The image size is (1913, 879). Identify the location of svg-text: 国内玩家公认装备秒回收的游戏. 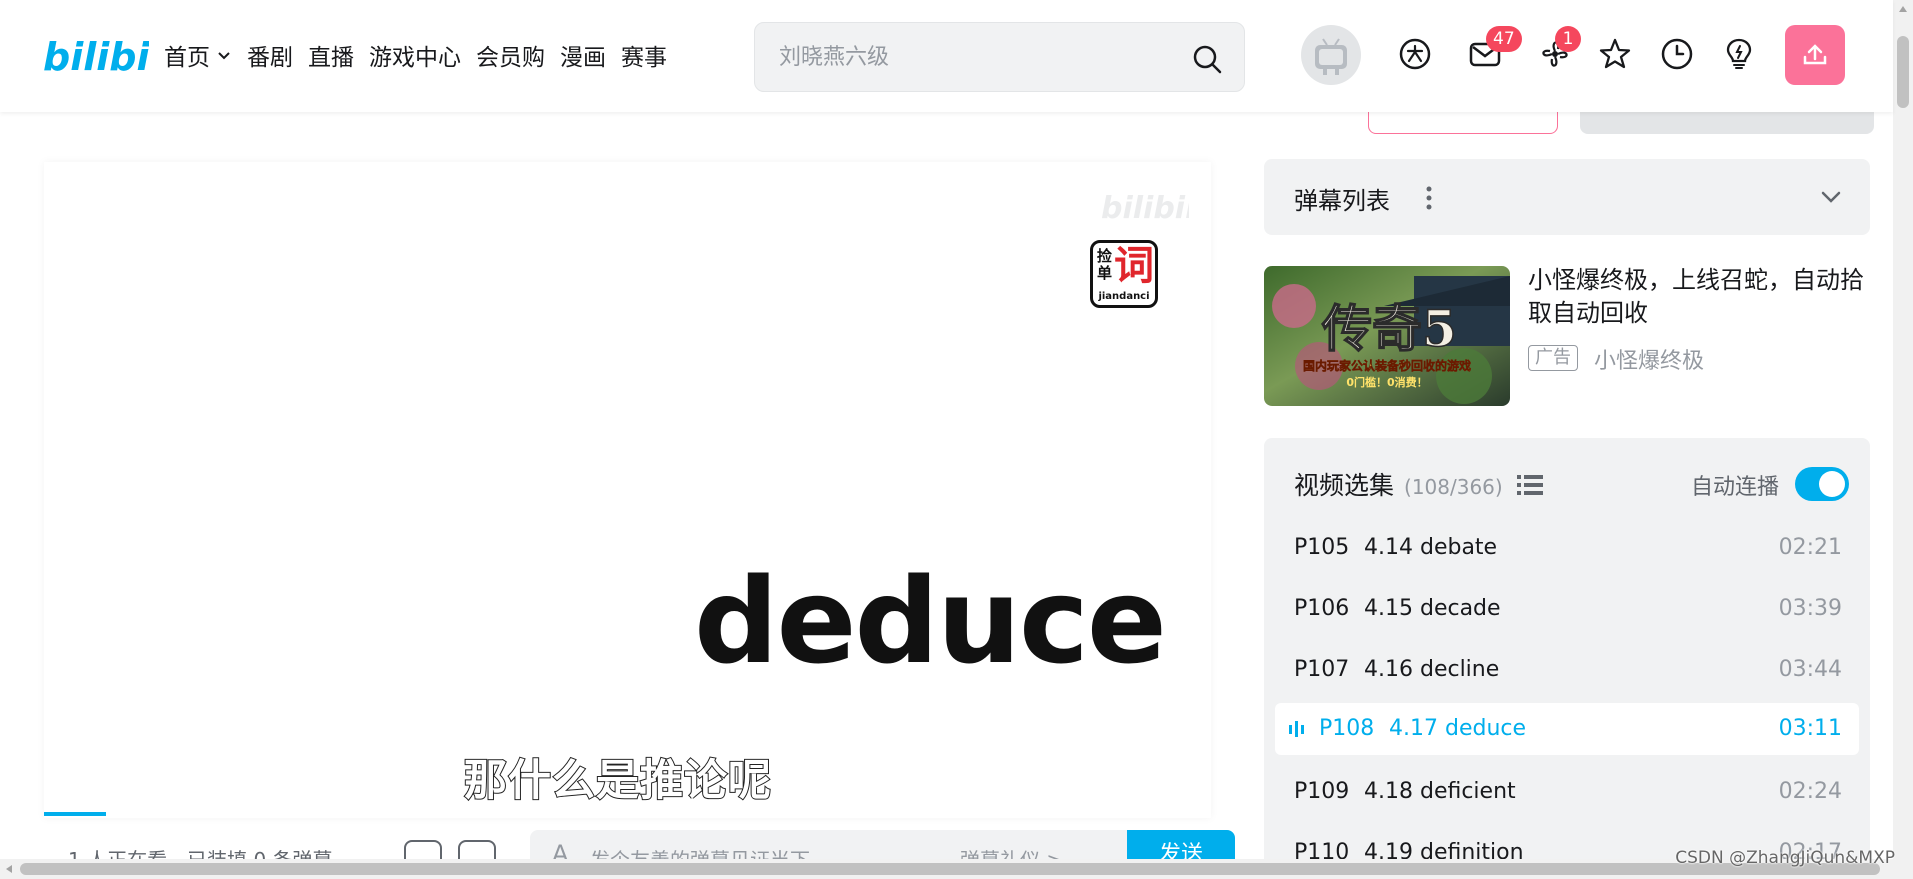
(1387, 365).